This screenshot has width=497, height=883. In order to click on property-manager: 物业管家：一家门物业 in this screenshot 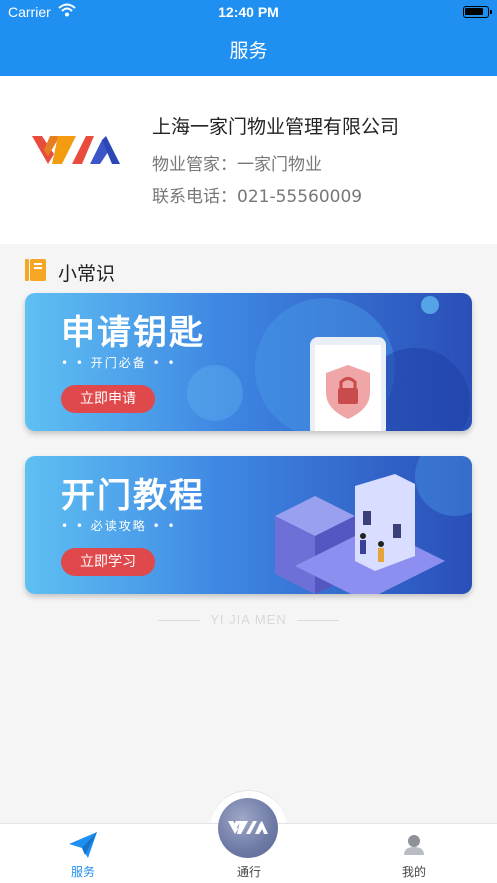, I will do `click(237, 165)`.